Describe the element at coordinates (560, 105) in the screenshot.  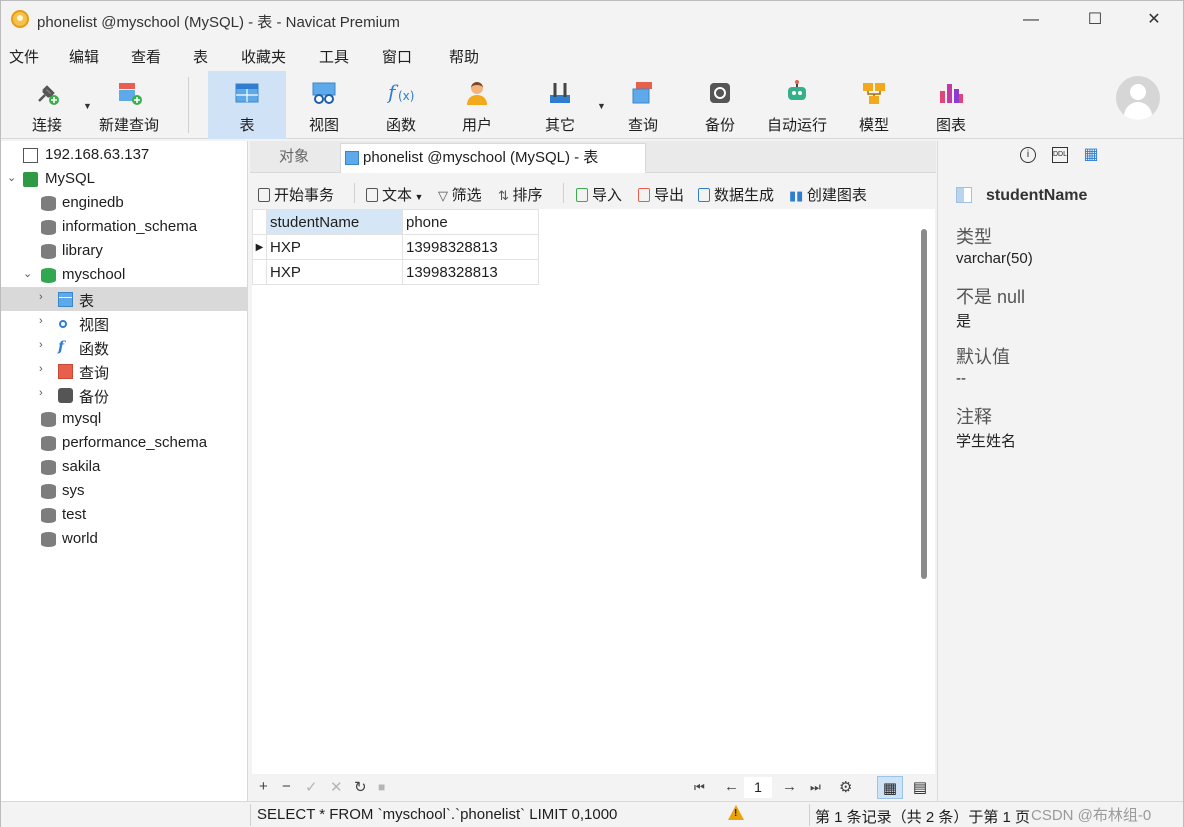
I see `other-button: 其它` at that location.